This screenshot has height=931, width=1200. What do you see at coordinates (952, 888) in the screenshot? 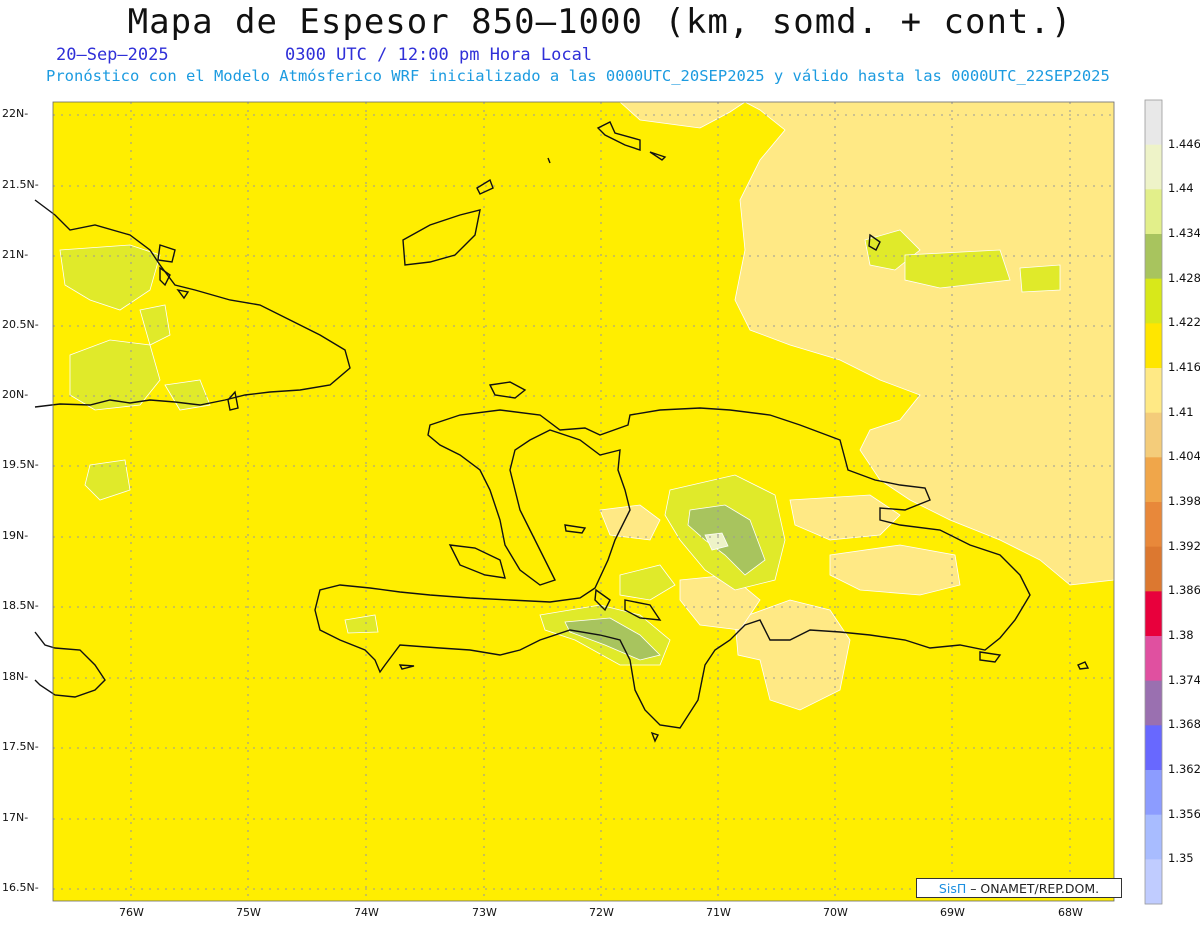
I see `credit-sis: SisΠ` at bounding box center [952, 888].